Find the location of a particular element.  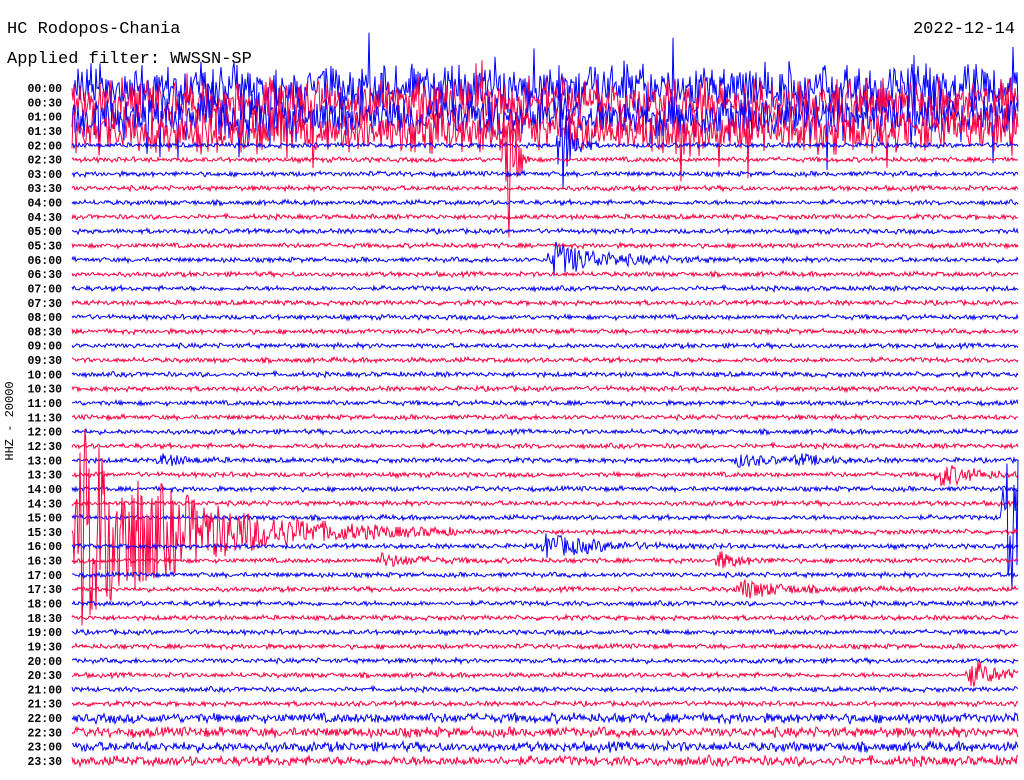

row-time-label: 10:30 is located at coordinates (44, 390).